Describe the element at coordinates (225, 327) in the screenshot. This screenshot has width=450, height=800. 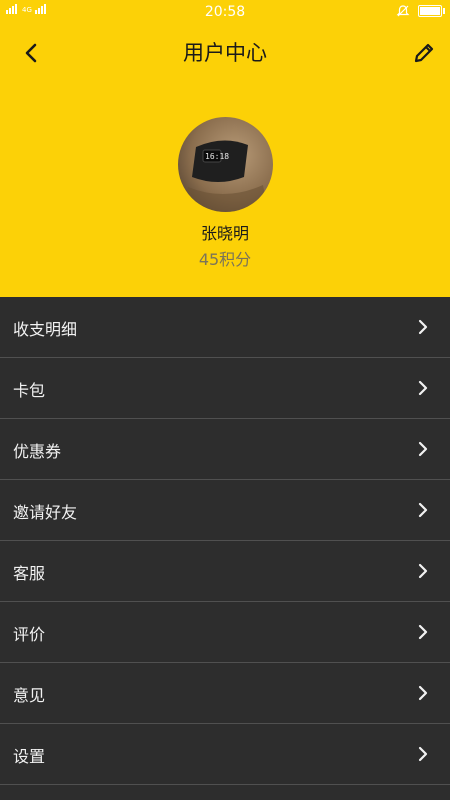
I see `menu-item-transactions: 收支明细` at that location.